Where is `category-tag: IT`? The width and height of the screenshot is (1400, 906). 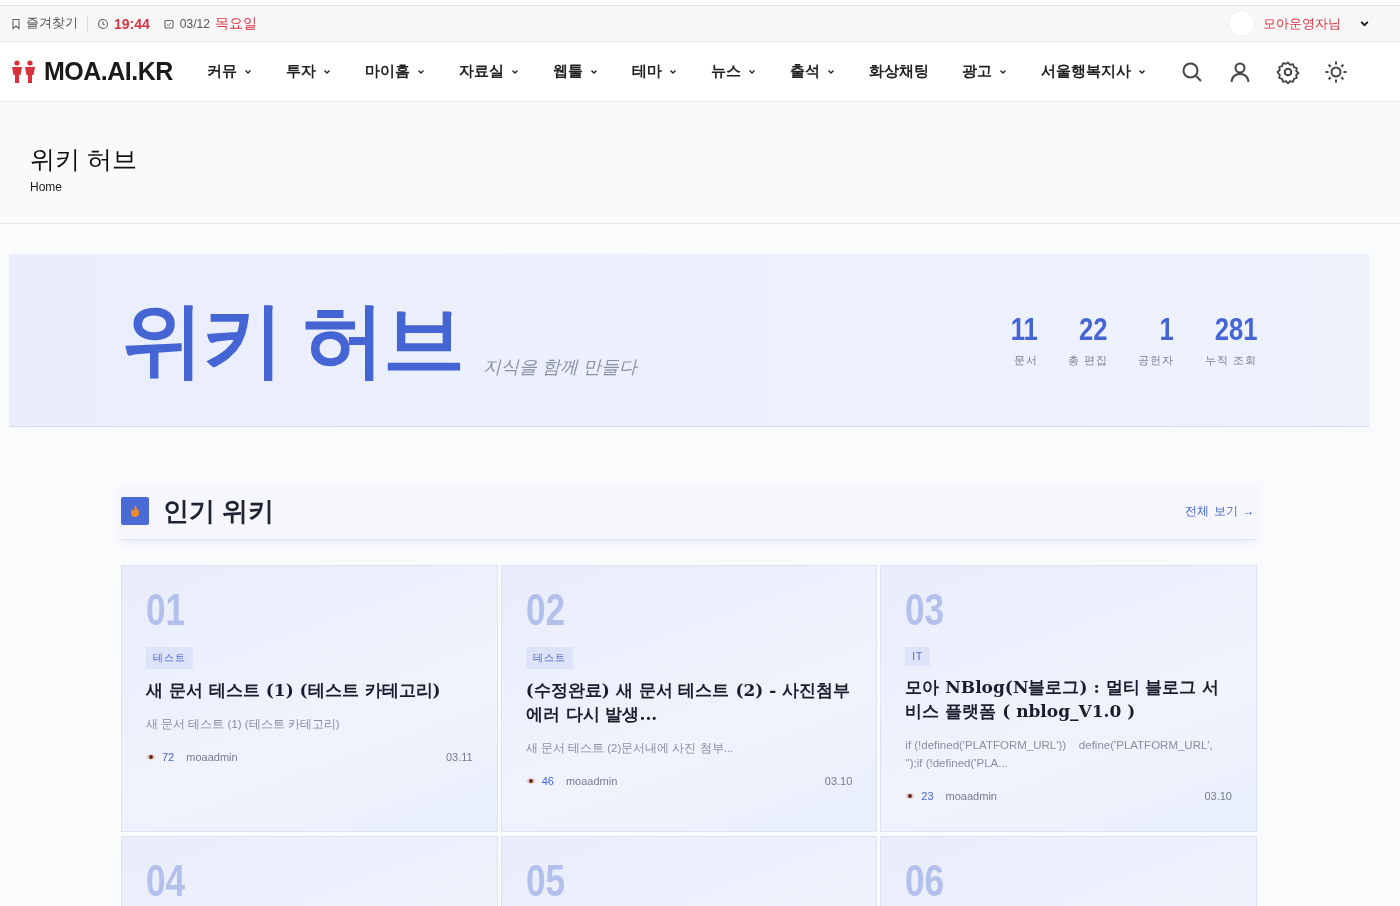 category-tag: IT is located at coordinates (918, 656).